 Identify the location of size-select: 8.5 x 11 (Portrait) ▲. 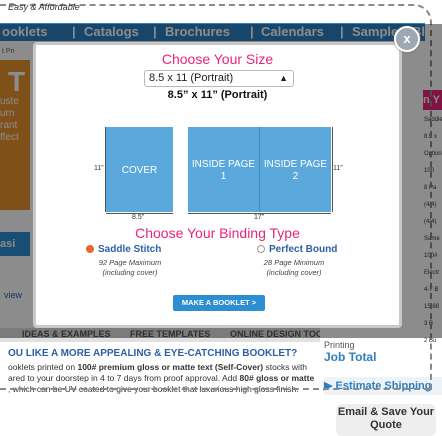
(219, 78).